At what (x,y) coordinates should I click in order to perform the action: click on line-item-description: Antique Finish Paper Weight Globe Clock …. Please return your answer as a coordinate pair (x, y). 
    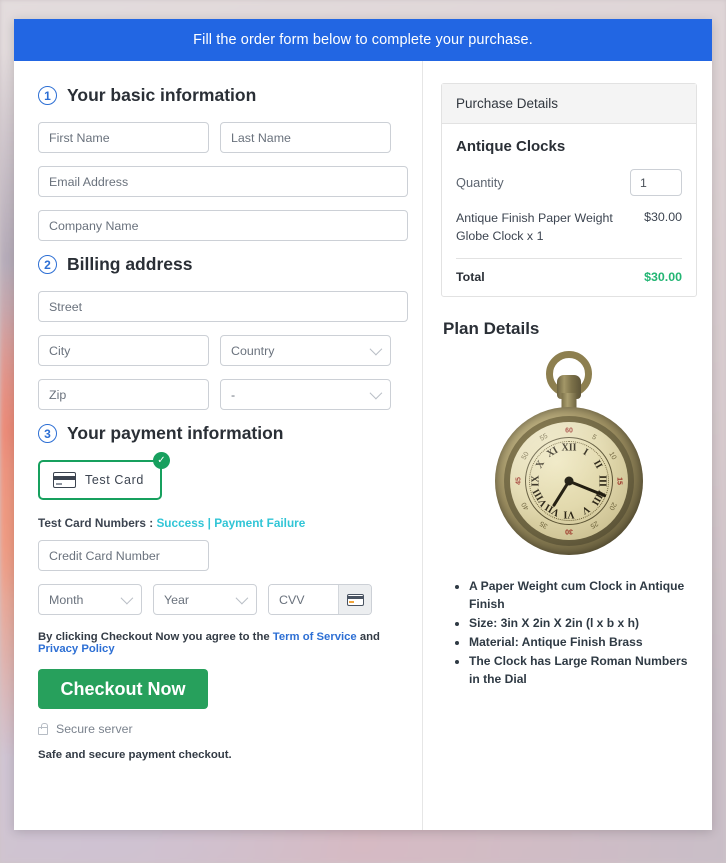
    Looking at the image, I should click on (534, 227).